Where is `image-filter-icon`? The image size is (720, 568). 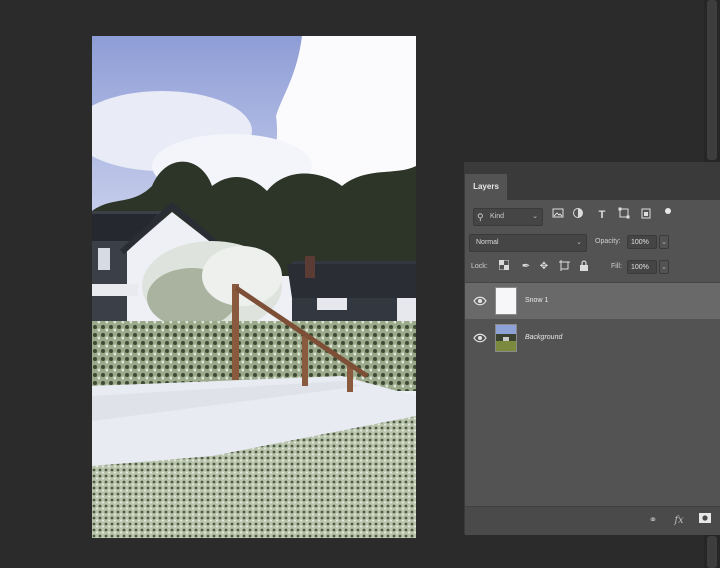 image-filter-icon is located at coordinates (558, 215).